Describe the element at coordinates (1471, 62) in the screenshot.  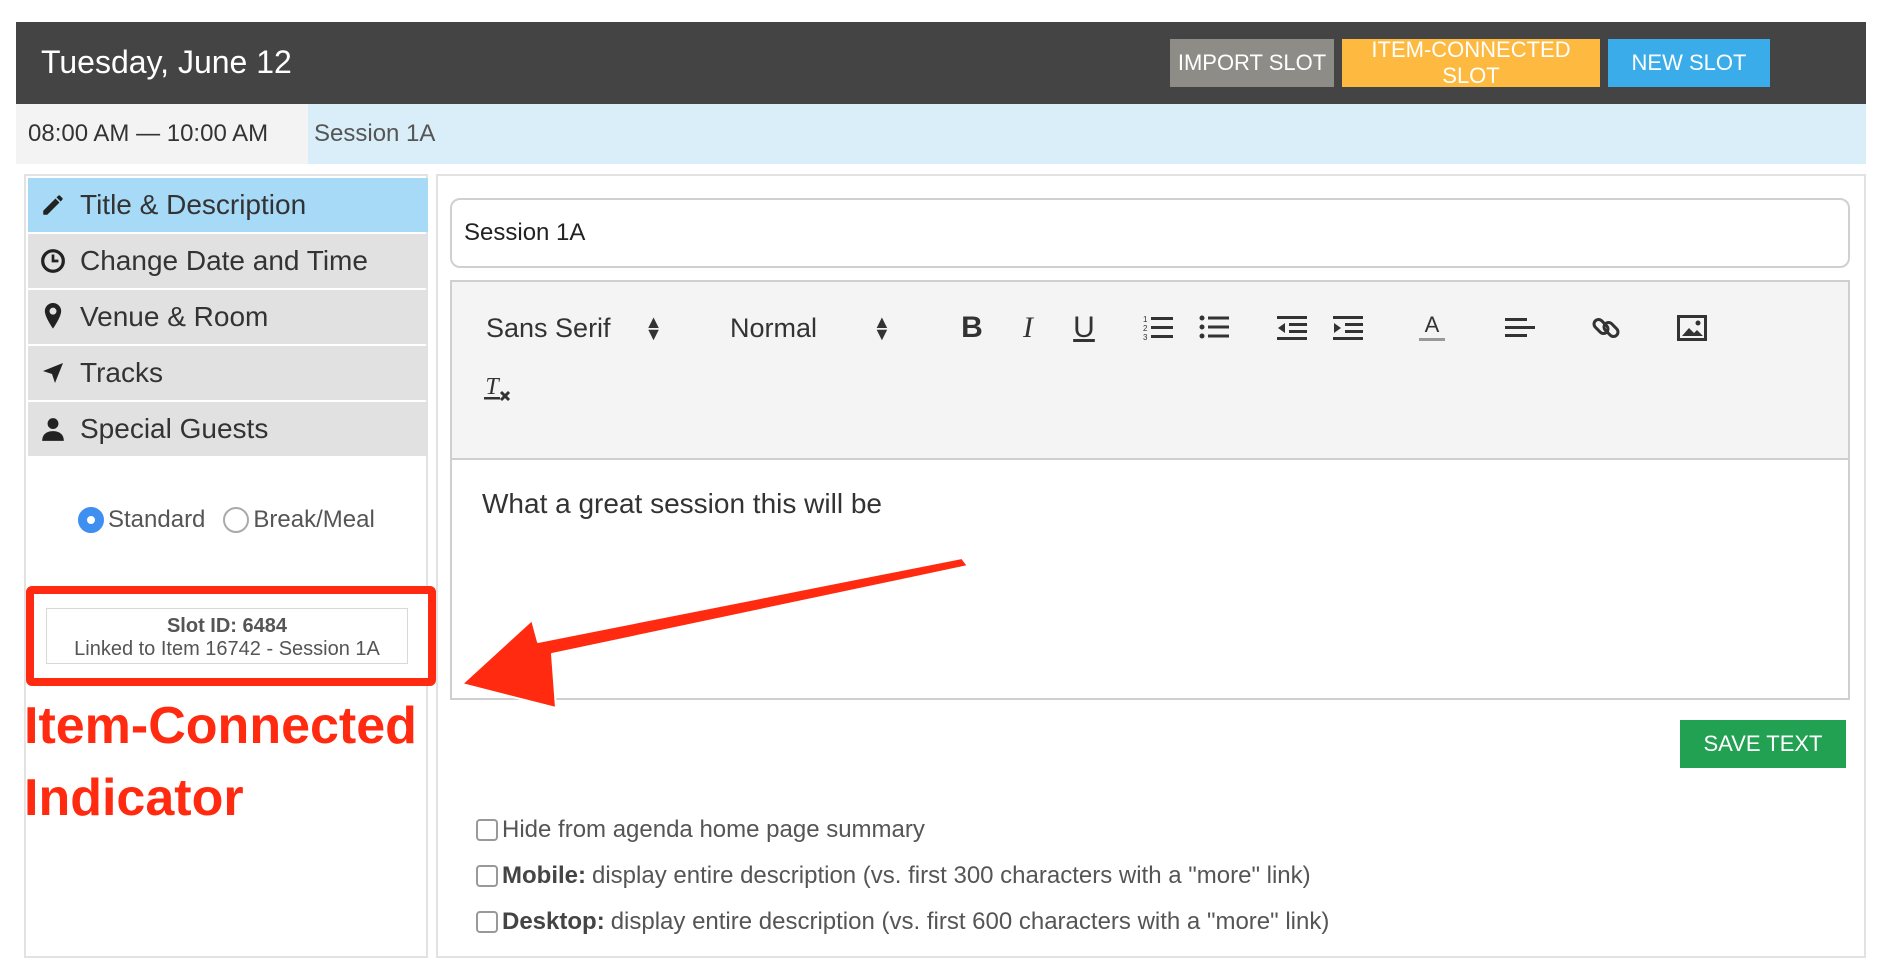
I see `item-connected-slot-button: ITEM-CONNECTED SLOT` at that location.